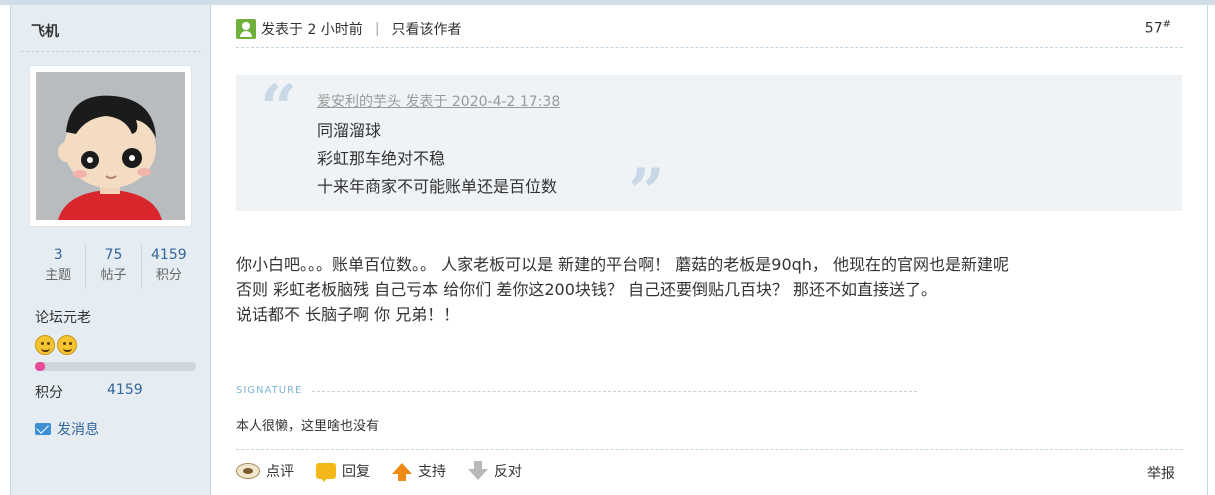 The width and height of the screenshot is (1215, 495). I want to click on support-button: 支持, so click(419, 471).